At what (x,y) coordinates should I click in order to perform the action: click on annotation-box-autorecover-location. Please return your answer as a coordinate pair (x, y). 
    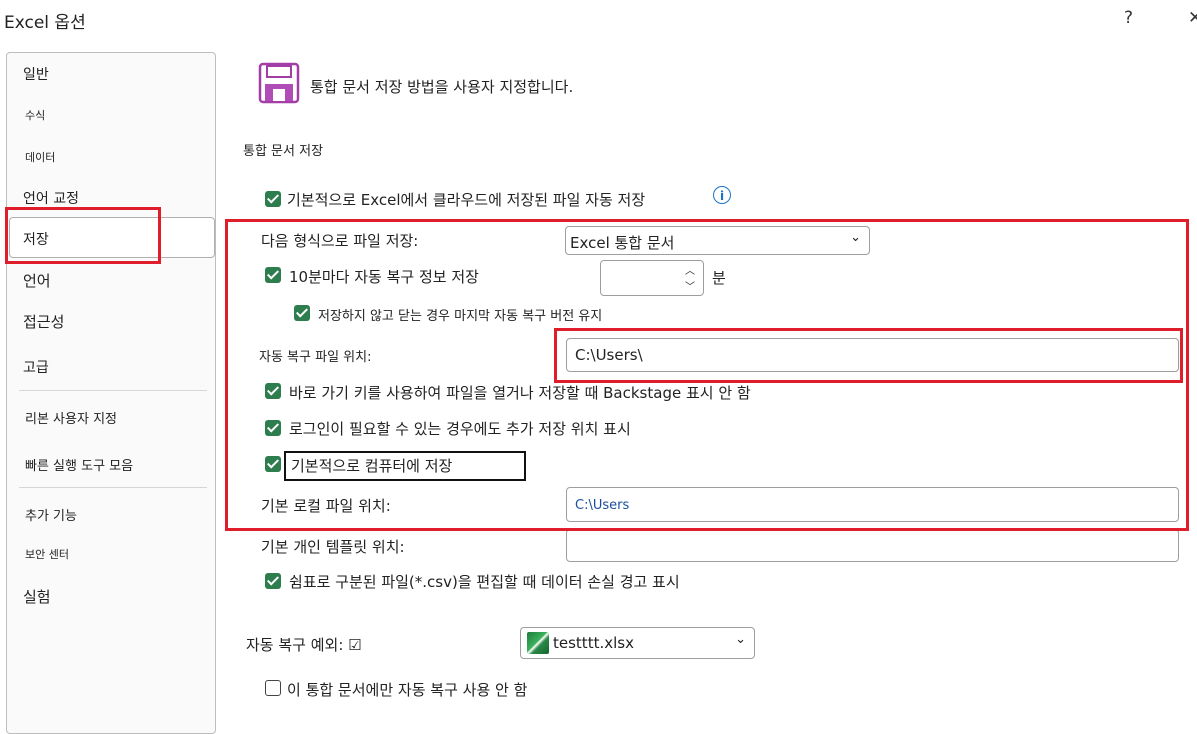
    Looking at the image, I should click on (868, 355).